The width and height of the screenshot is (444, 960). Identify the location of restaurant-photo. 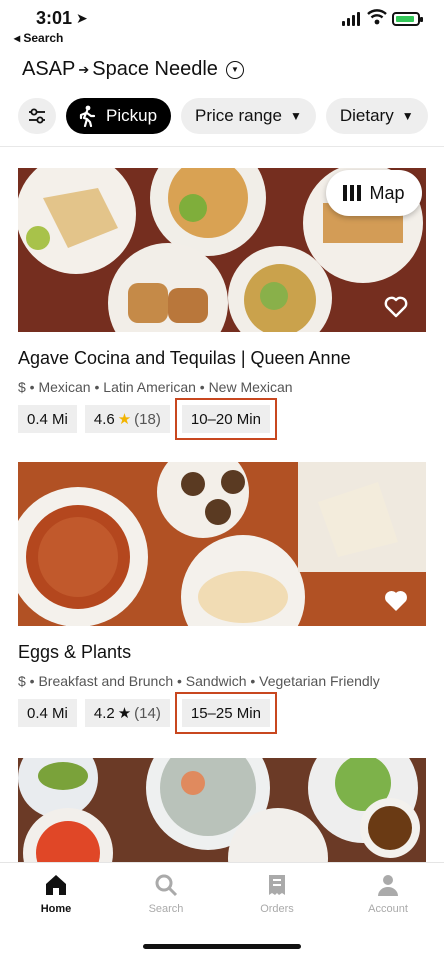
(222, 810).